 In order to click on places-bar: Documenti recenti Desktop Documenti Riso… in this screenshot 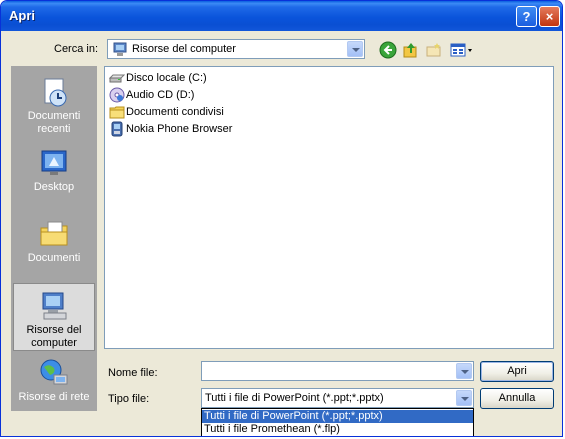, I will do `click(54, 238)`.